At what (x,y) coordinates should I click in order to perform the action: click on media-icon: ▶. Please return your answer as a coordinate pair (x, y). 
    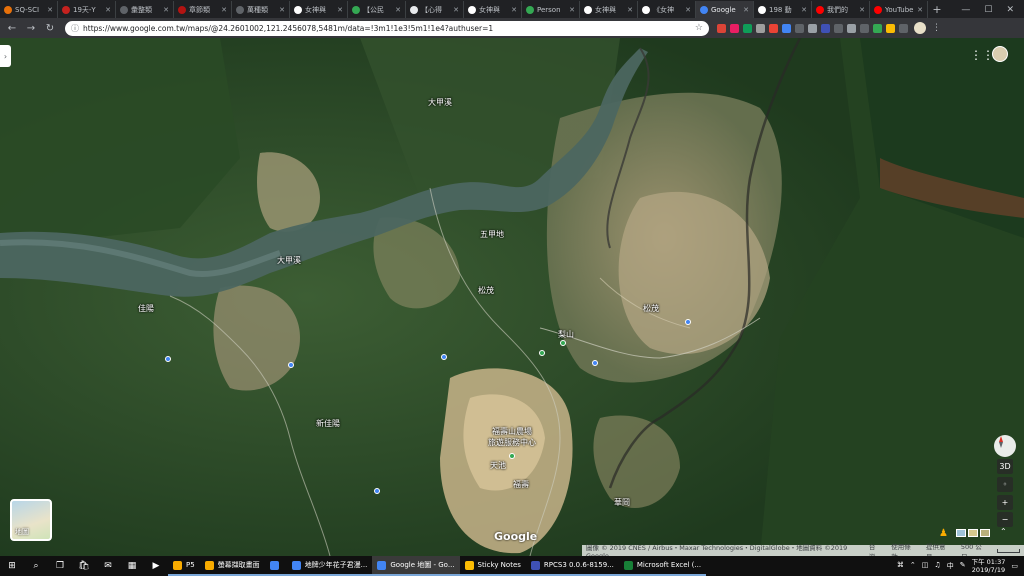
    Looking at the image, I should click on (156, 566).